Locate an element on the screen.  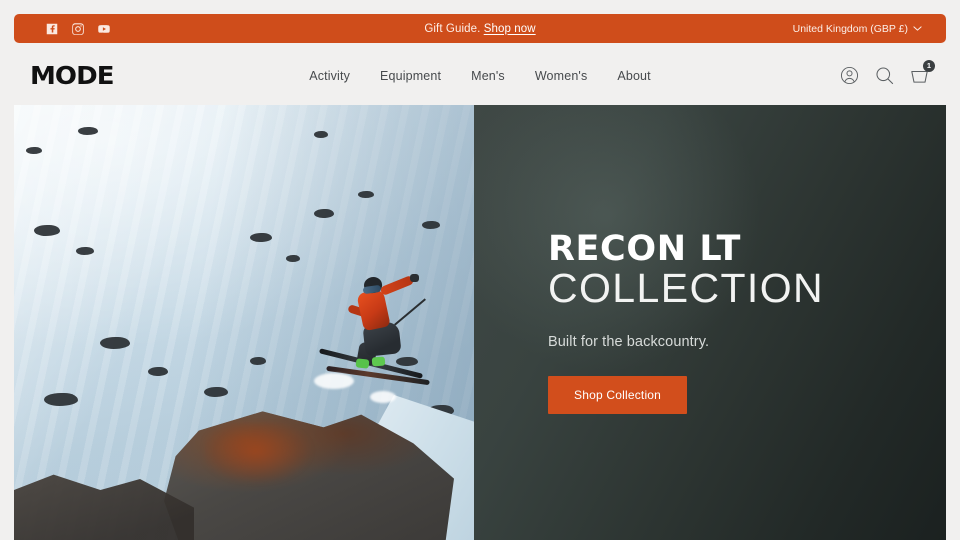
brand-logo: MODE is located at coordinates (72, 75).